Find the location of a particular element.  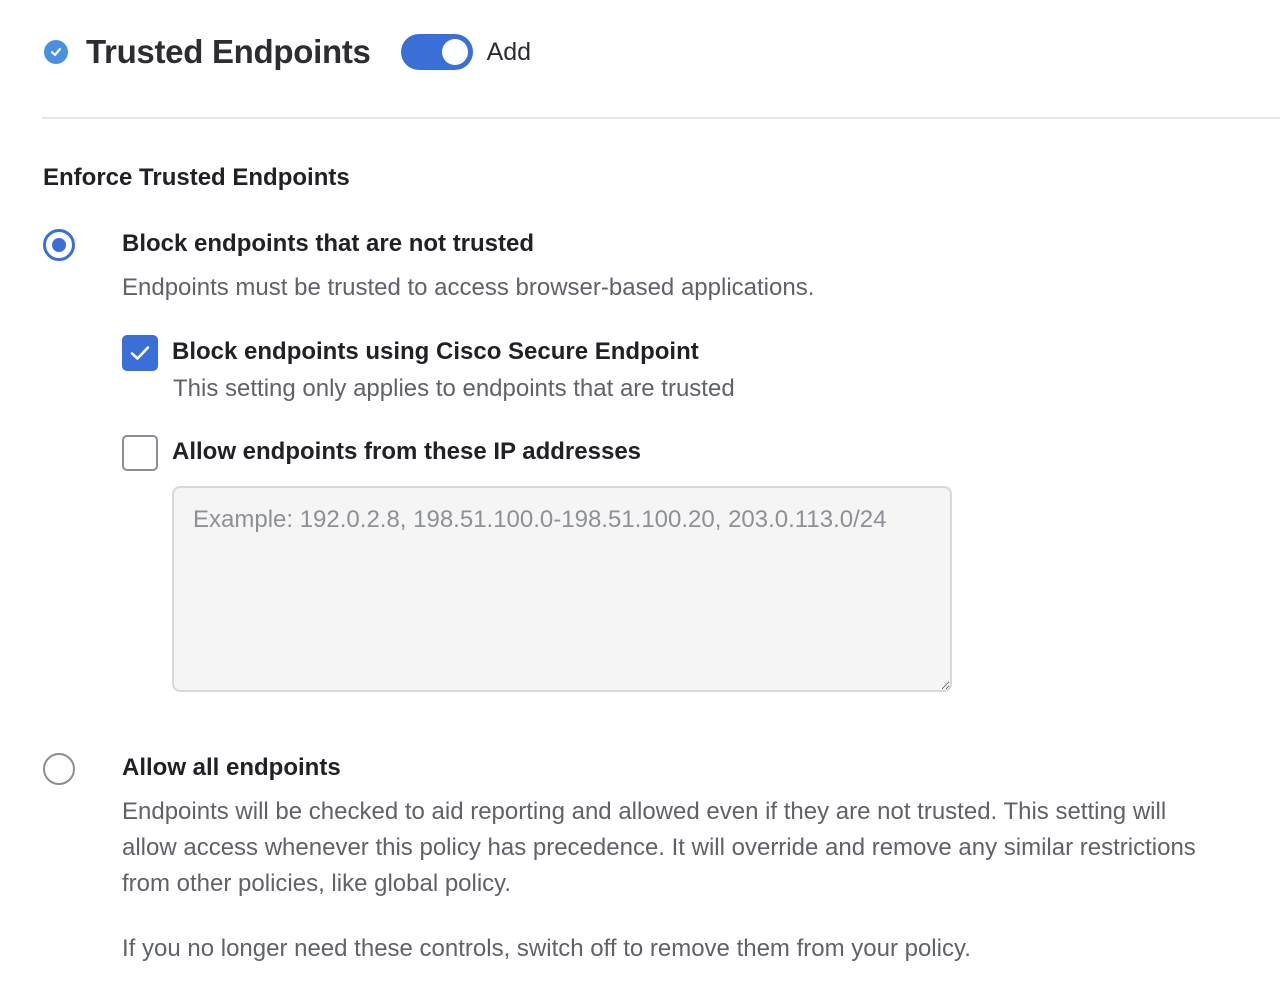

section-header: Trusted Endpoints Add is located at coordinates (287, 52).